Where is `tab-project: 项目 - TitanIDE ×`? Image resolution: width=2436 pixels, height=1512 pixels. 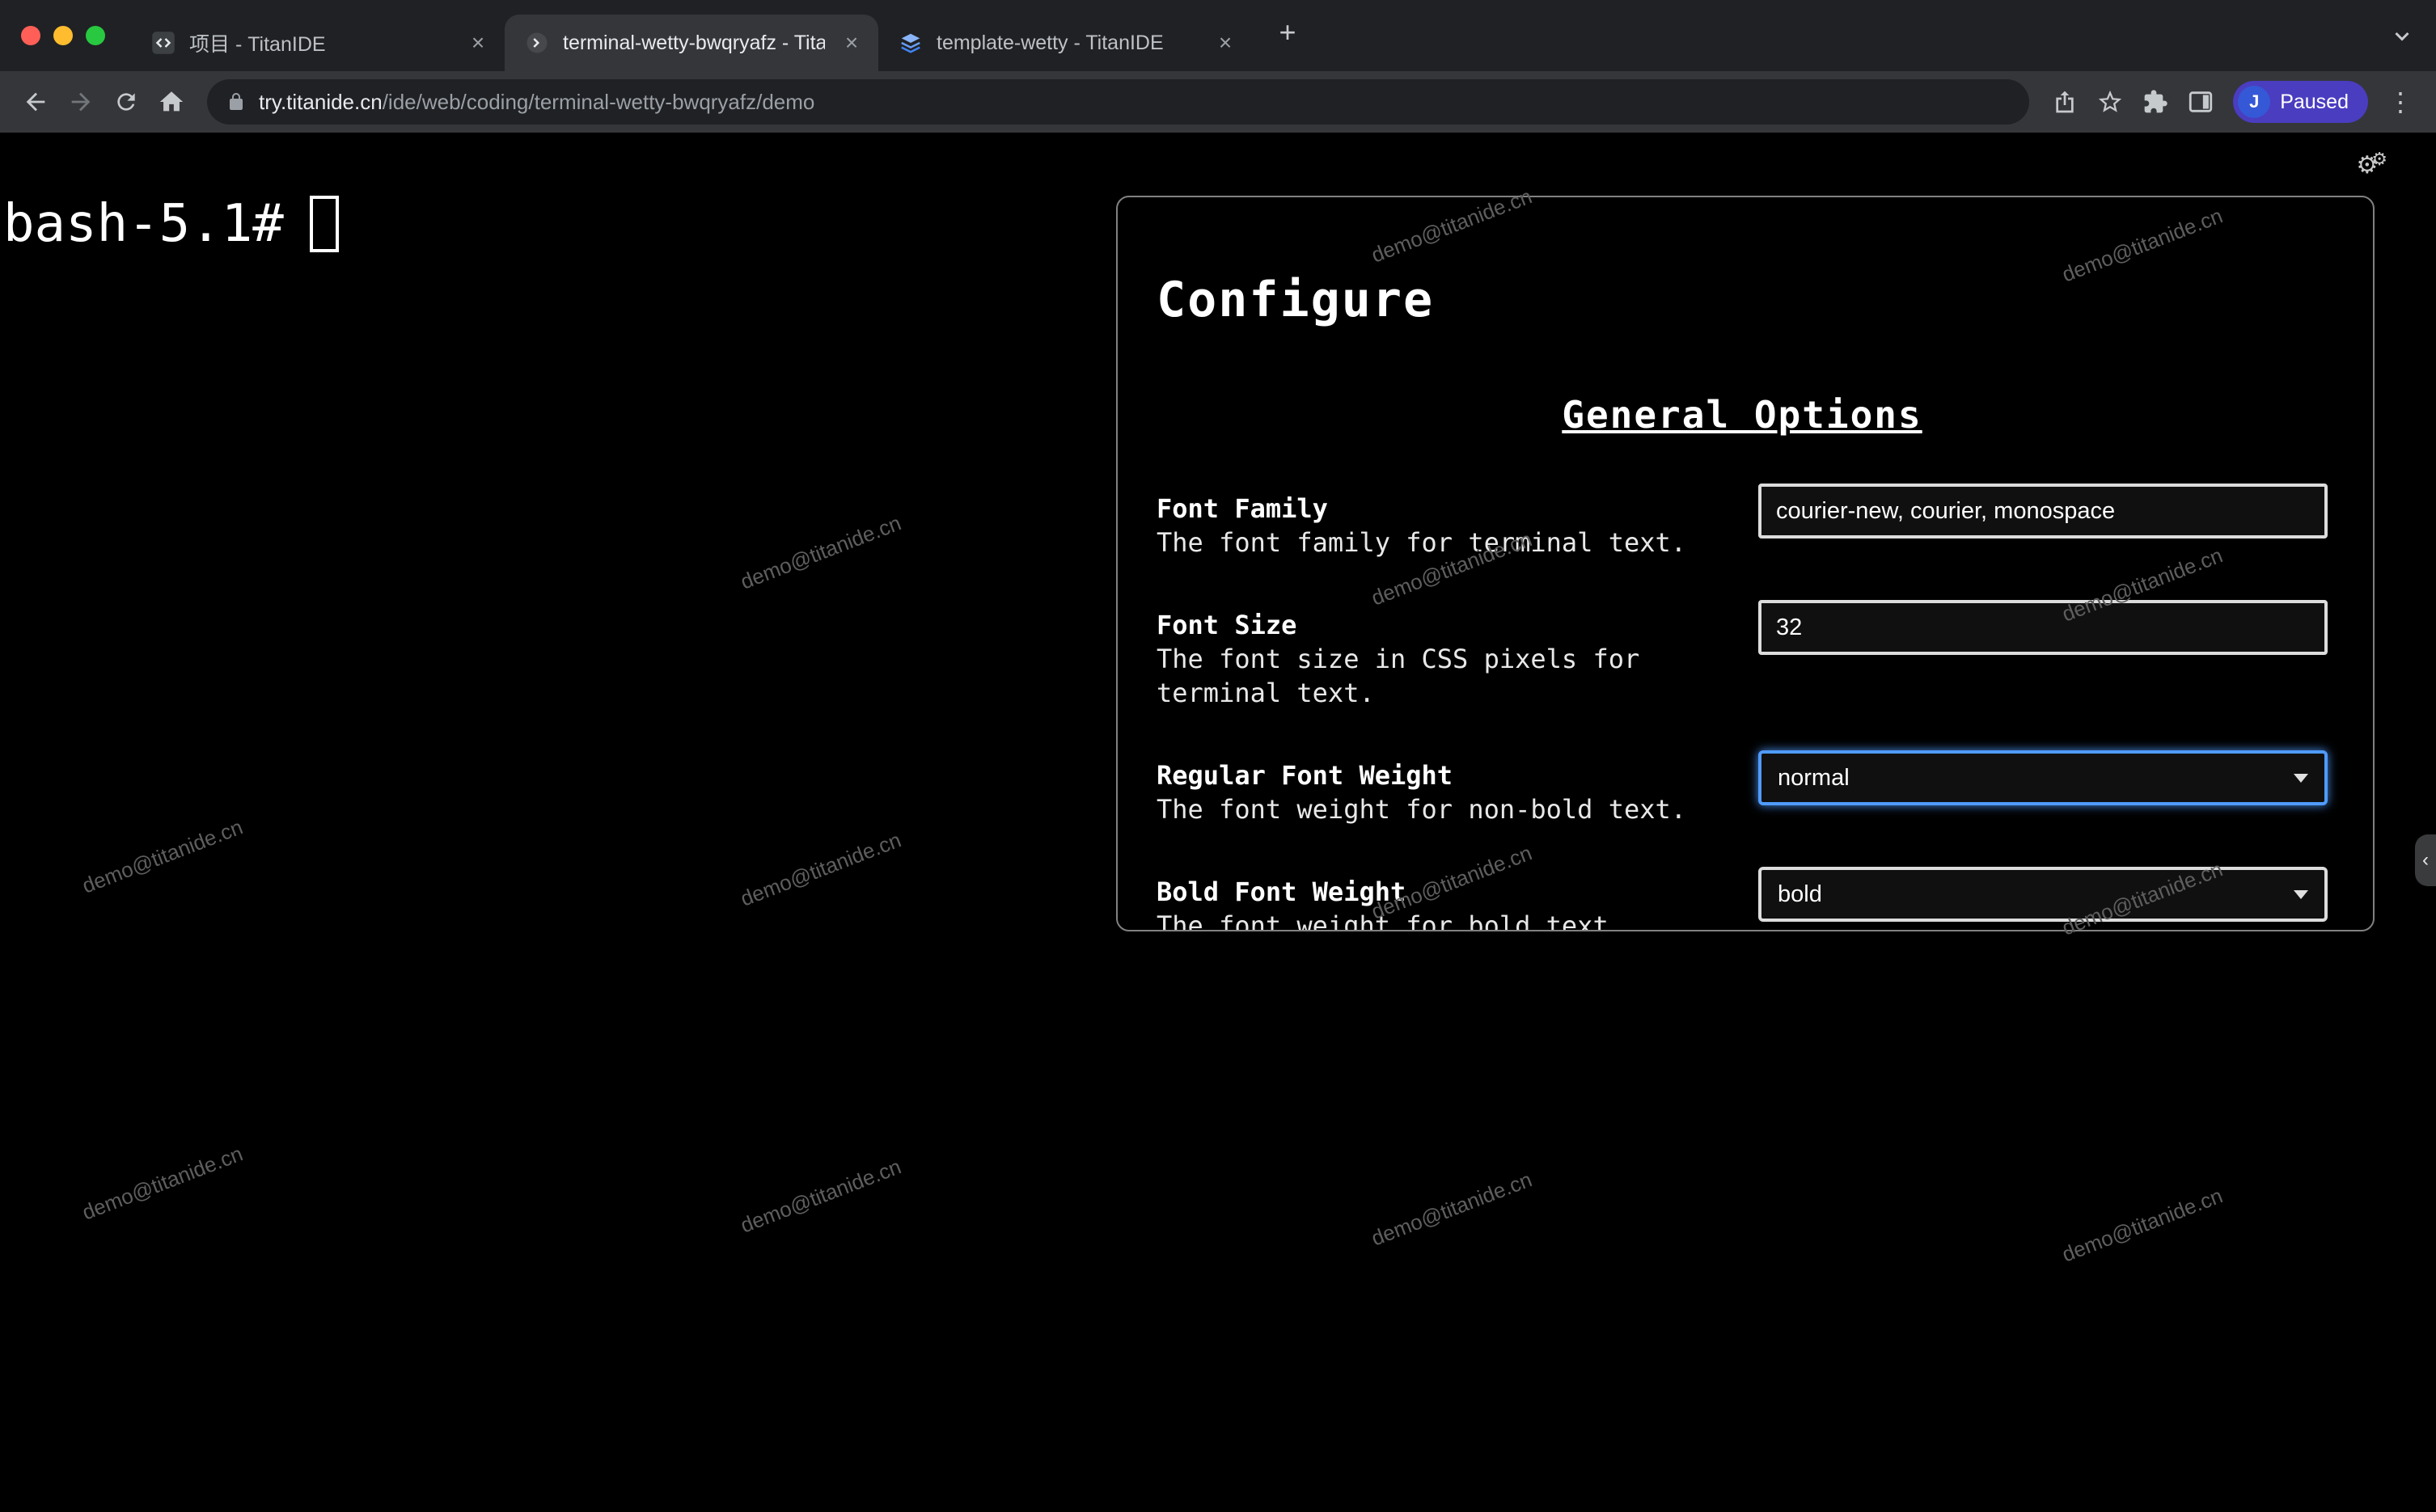
tab-project: 项目 - TitanIDE × is located at coordinates (318, 43).